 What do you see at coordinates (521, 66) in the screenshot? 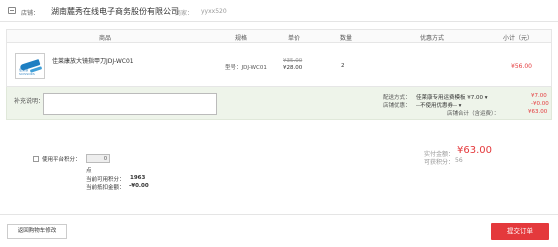
I see `item-subtotal: ¥56.00` at bounding box center [521, 66].